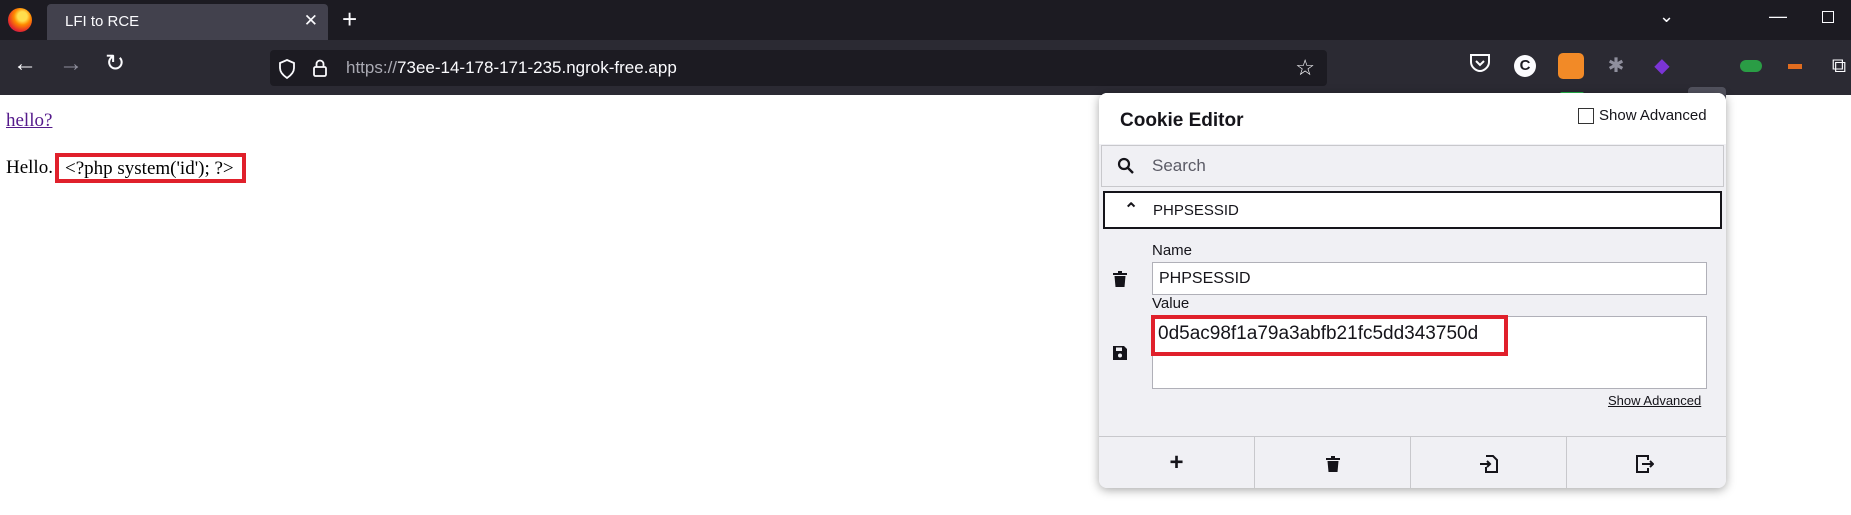 This screenshot has width=1851, height=515. I want to click on chevron-up-icon: ⌃, so click(1131, 210).